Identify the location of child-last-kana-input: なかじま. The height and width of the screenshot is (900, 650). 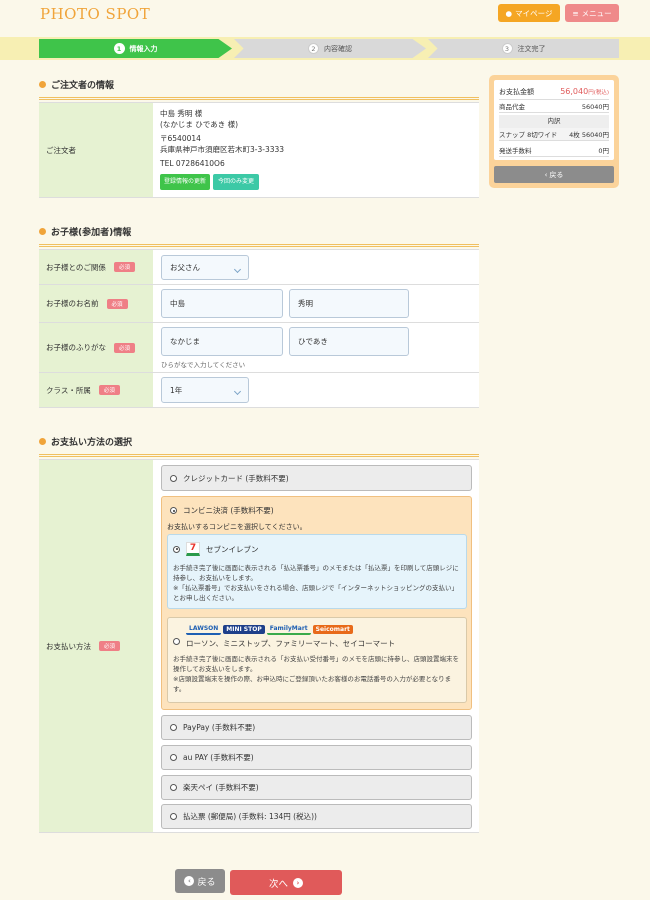
(222, 341).